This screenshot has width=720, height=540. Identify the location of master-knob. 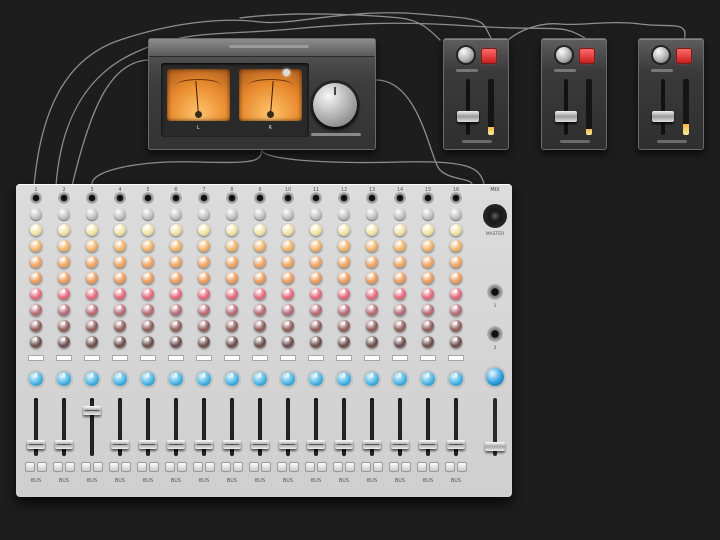
(495, 216).